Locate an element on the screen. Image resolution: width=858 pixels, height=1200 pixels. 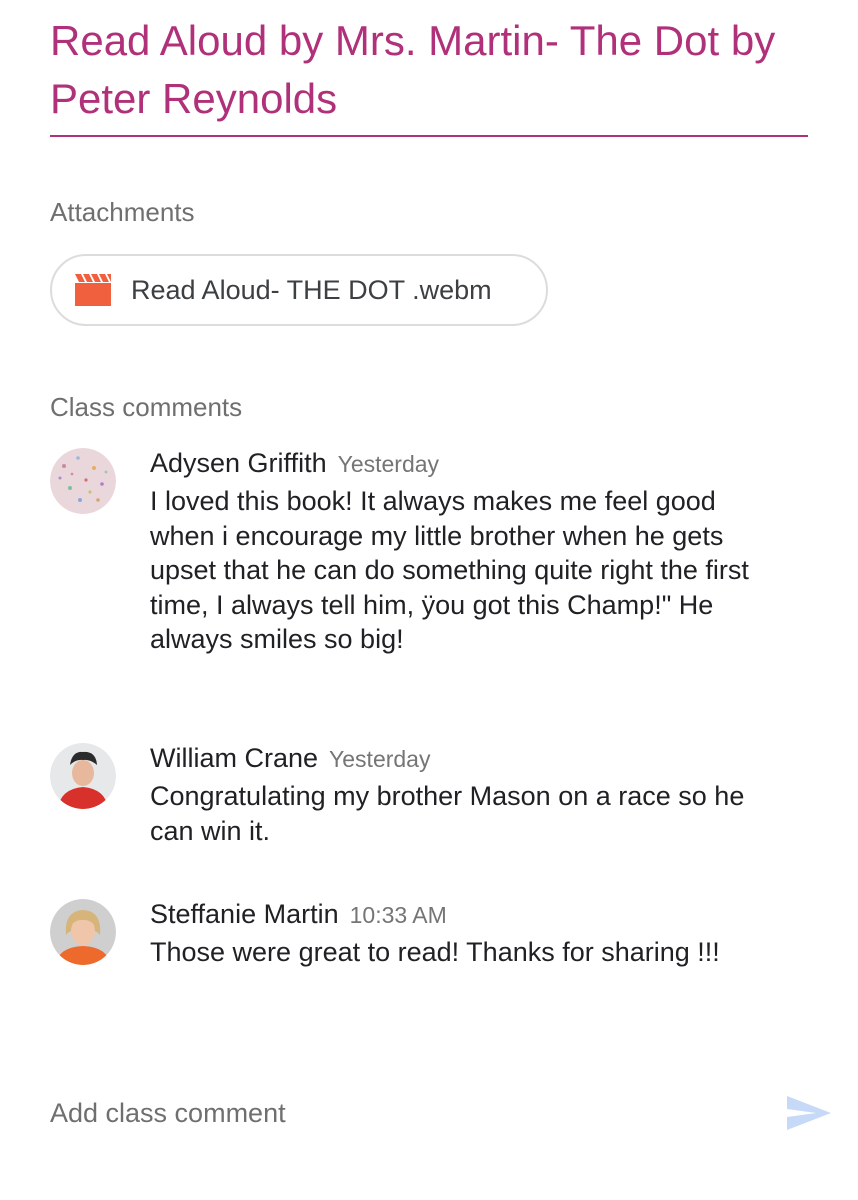
attachment-name: Read Aloud- THE DOT .webm is located at coordinates (311, 289).